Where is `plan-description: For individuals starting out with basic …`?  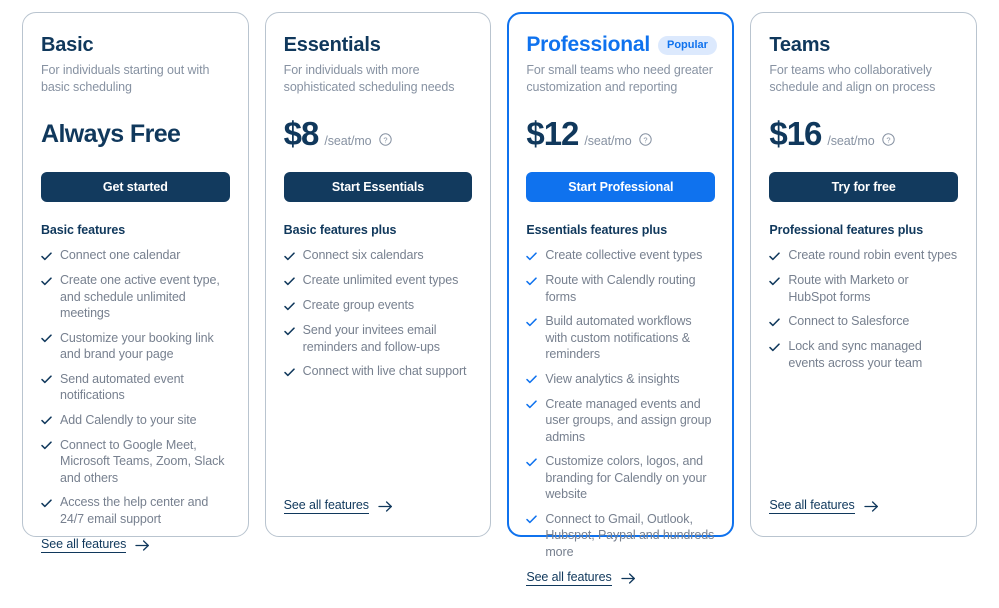
plan-description: For individuals starting out with basic … is located at coordinates (125, 78).